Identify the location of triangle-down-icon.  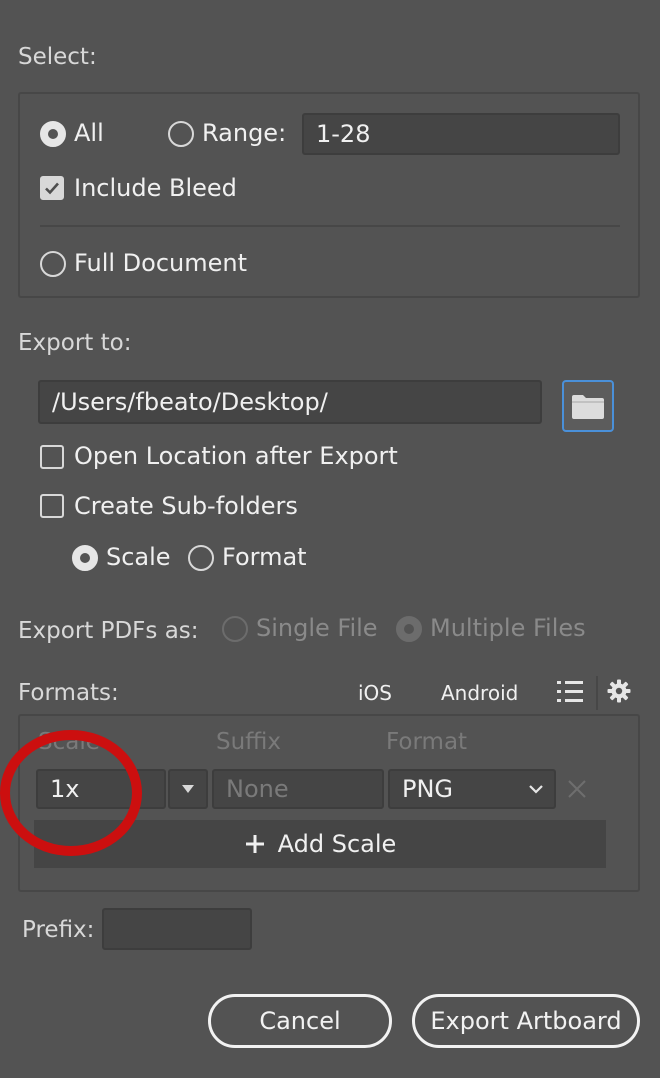
(188, 789).